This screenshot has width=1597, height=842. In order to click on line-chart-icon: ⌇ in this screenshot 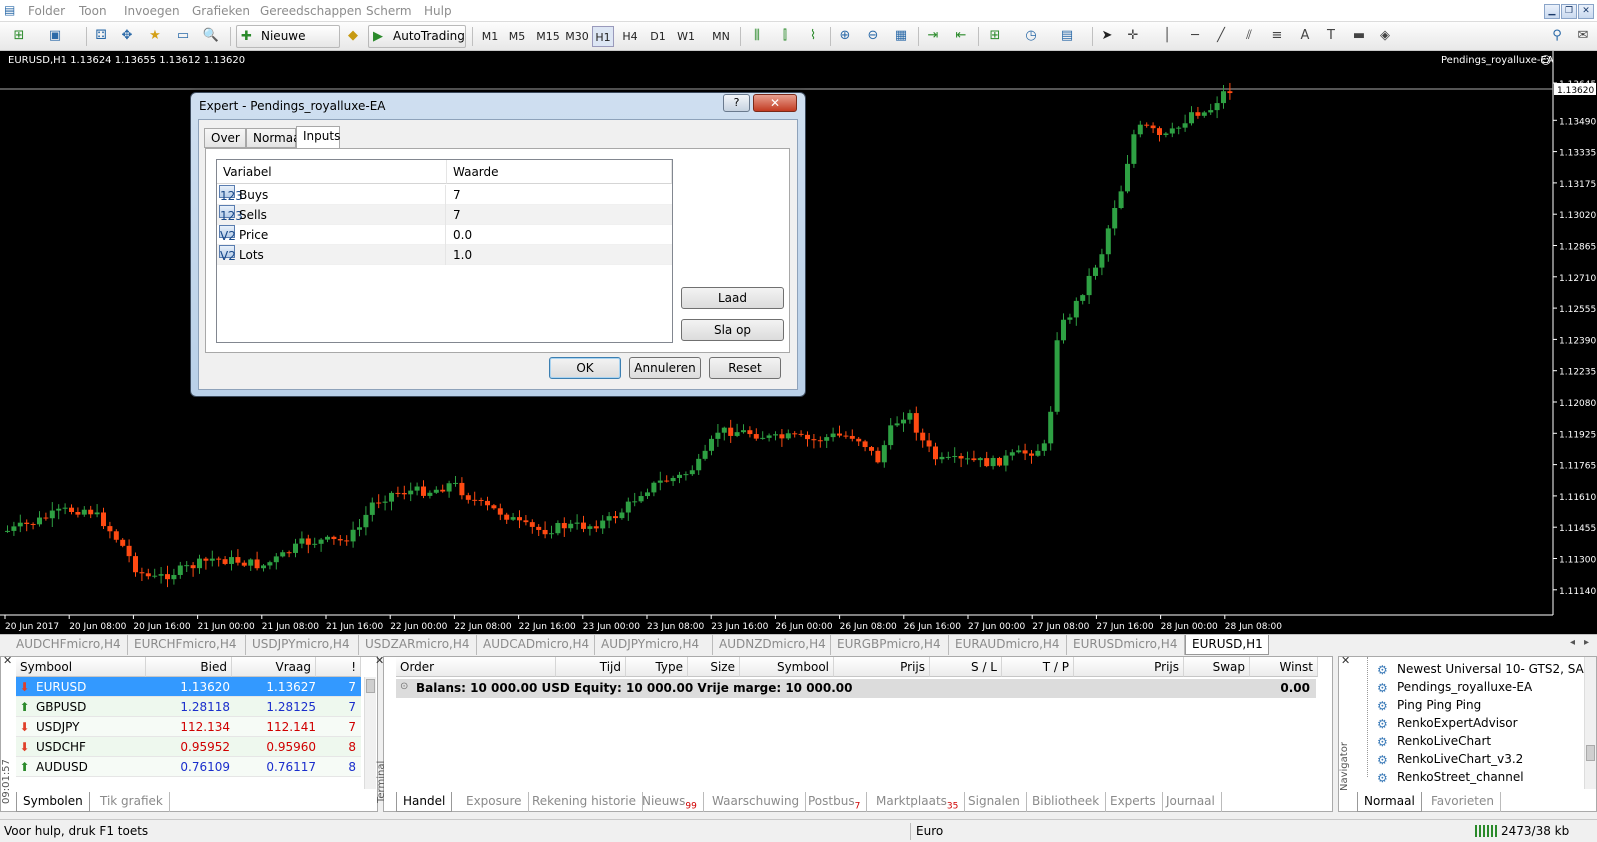, I will do `click(813, 36)`.